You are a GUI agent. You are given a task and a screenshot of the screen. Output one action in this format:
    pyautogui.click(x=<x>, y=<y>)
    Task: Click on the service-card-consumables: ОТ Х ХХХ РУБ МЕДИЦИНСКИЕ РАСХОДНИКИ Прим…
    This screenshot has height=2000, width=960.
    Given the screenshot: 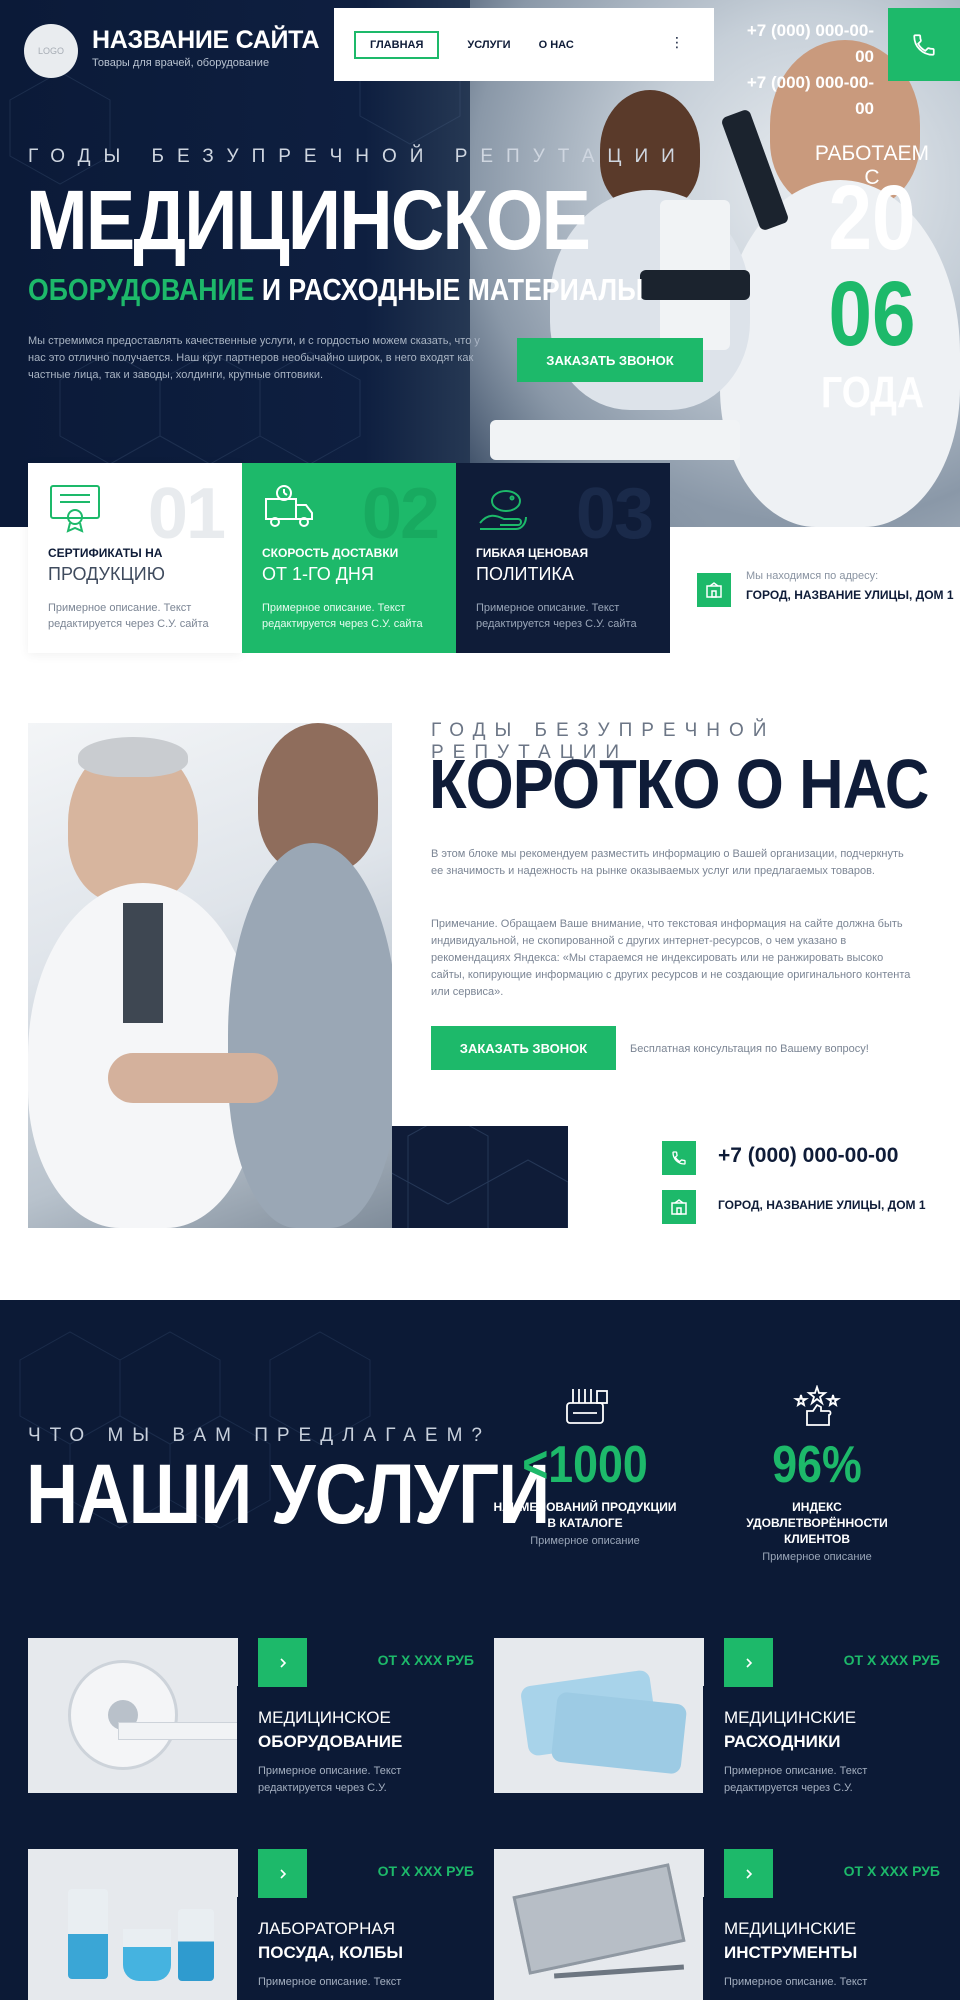 What is the action you would take?
    pyautogui.click(x=717, y=1716)
    